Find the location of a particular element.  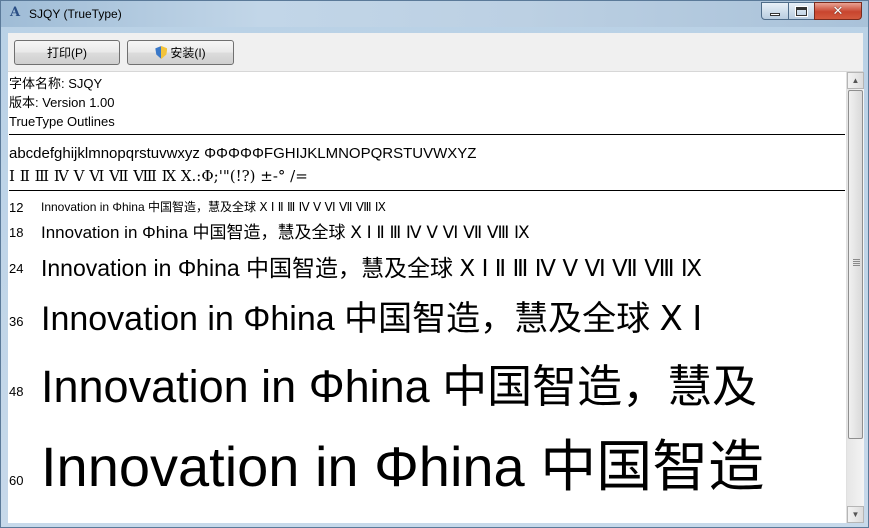

sample-size-label: 60 is located at coordinates (16, 480).